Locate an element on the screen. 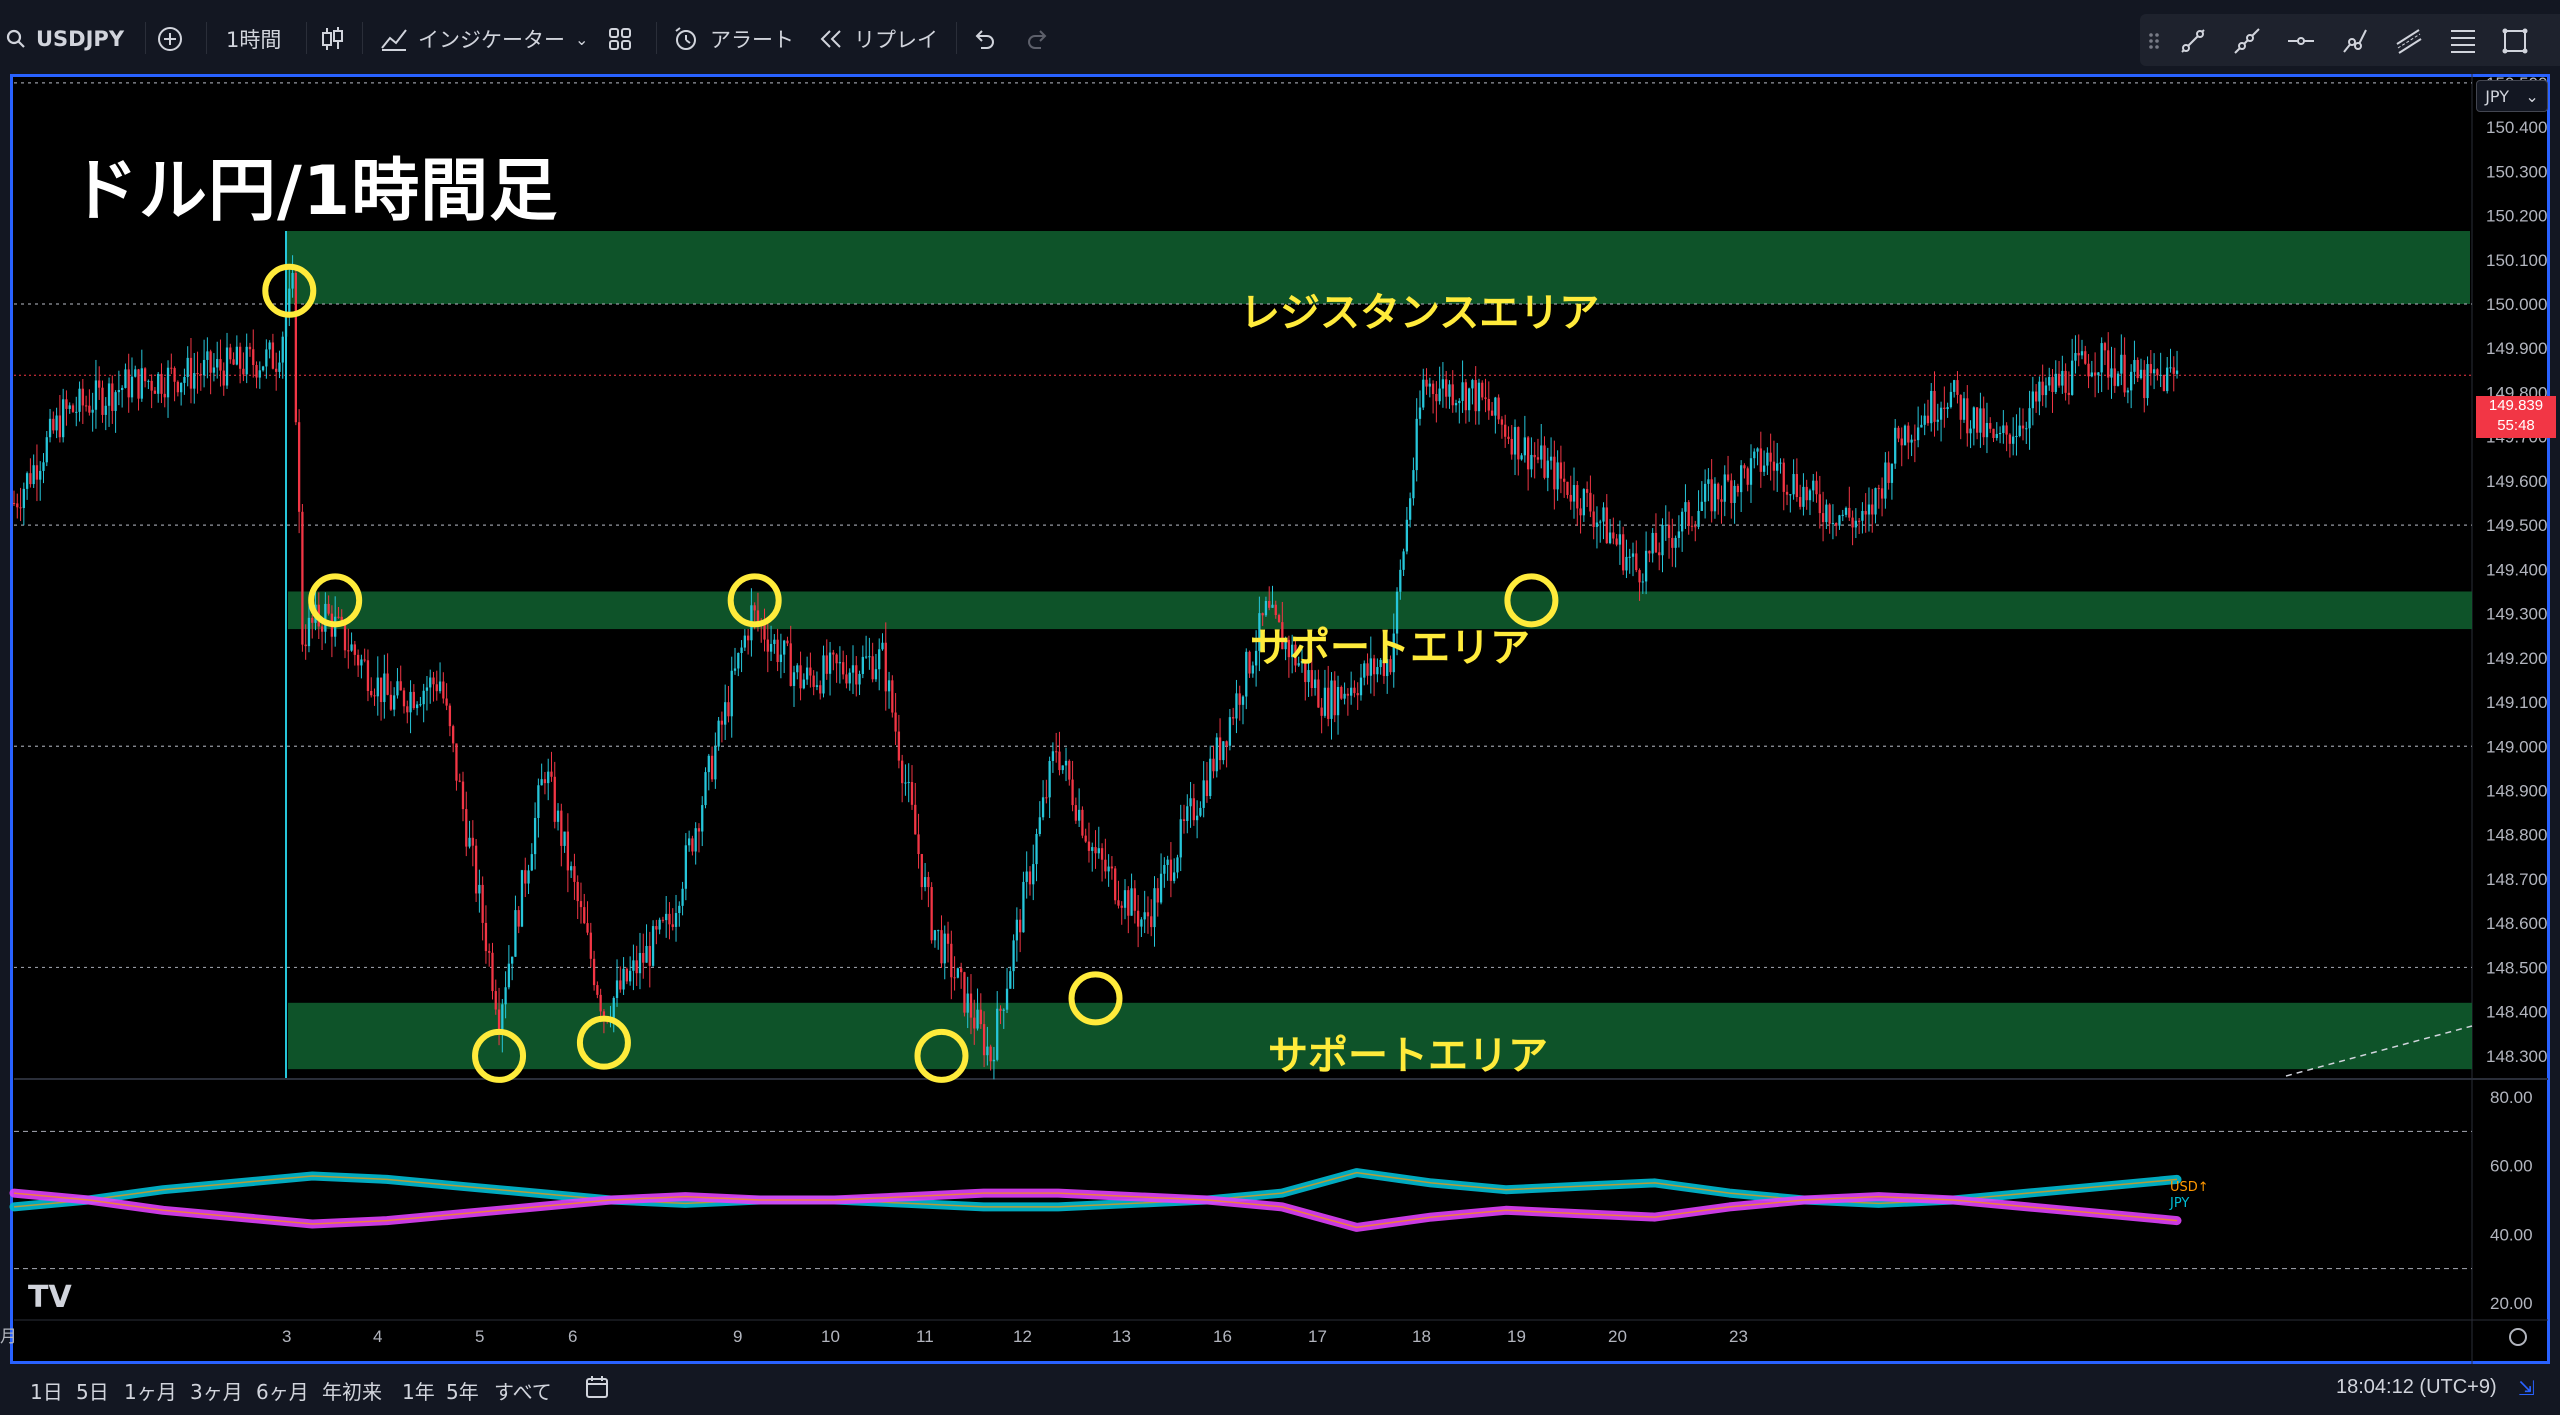 Image resolution: width=2560 pixels, height=1415 pixels. currency-selector: JPY ⌄ is located at coordinates (2512, 96).